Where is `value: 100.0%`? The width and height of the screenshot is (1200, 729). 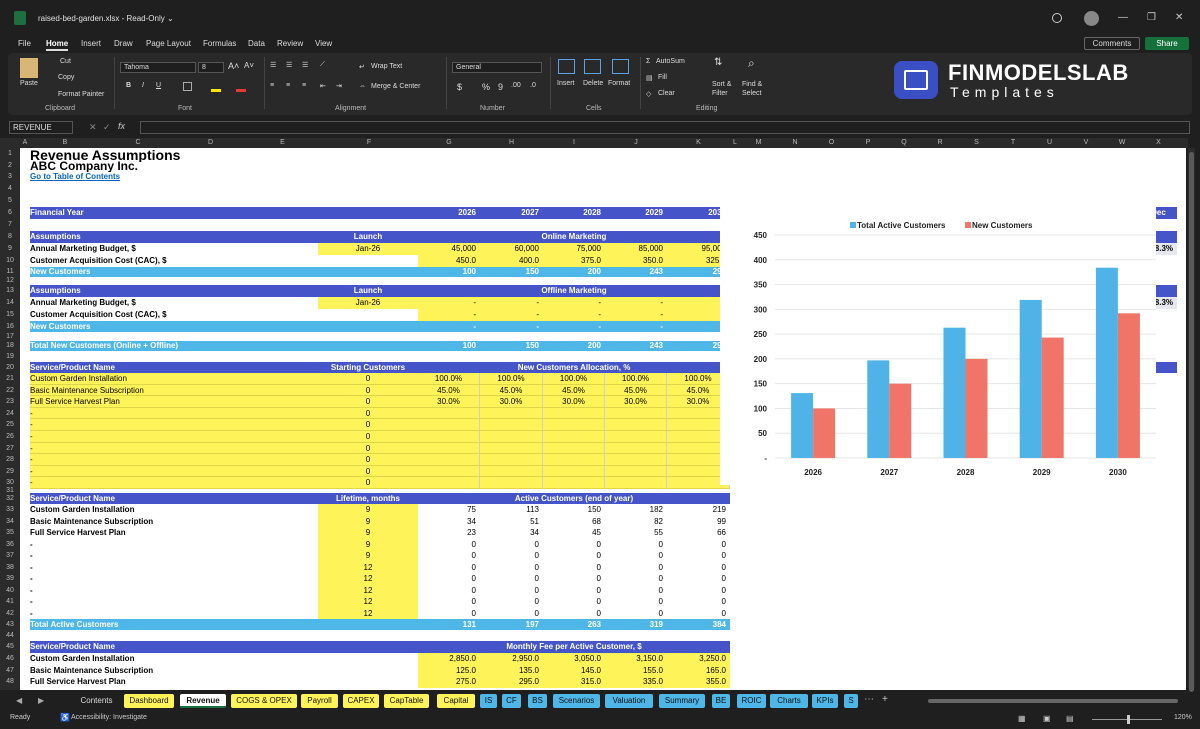 value: 100.0% is located at coordinates (574, 379).